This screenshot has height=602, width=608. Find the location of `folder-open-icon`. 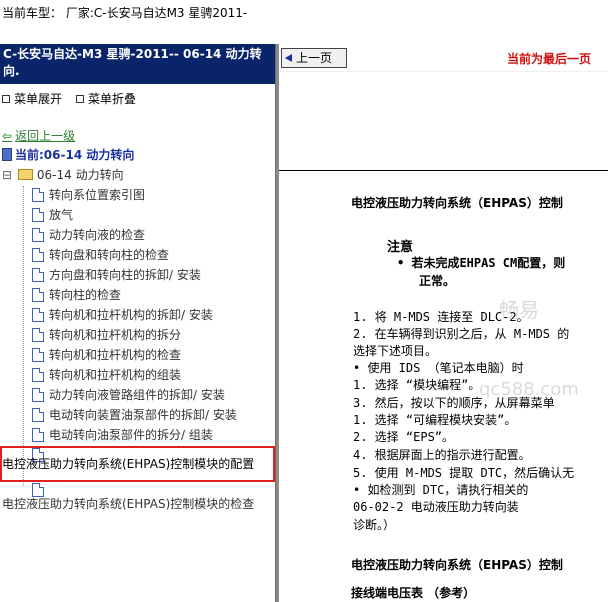

folder-open-icon is located at coordinates (25, 174).